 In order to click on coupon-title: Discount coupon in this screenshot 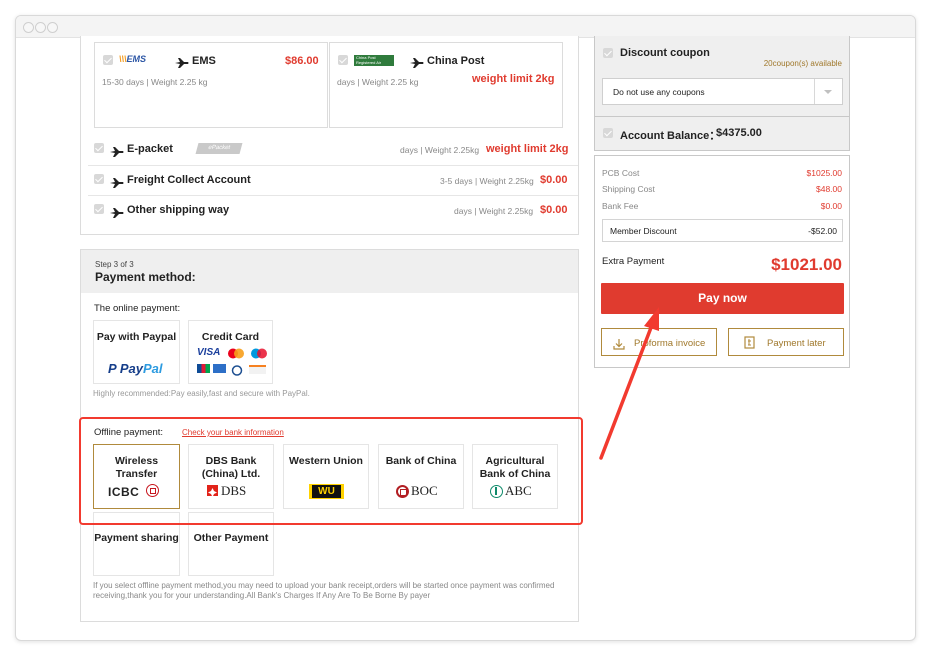, I will do `click(665, 53)`.